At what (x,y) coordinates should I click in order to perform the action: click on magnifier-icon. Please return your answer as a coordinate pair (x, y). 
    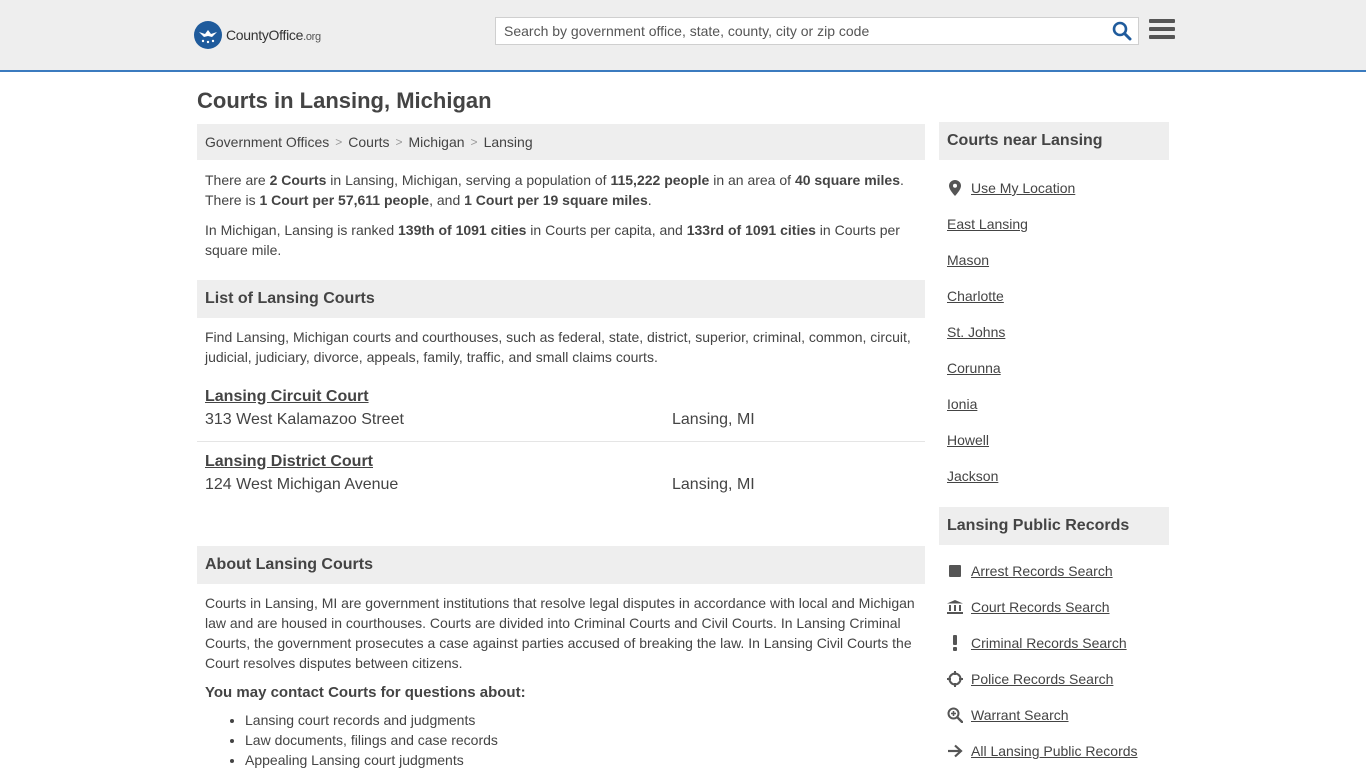
    Looking at the image, I should click on (955, 715).